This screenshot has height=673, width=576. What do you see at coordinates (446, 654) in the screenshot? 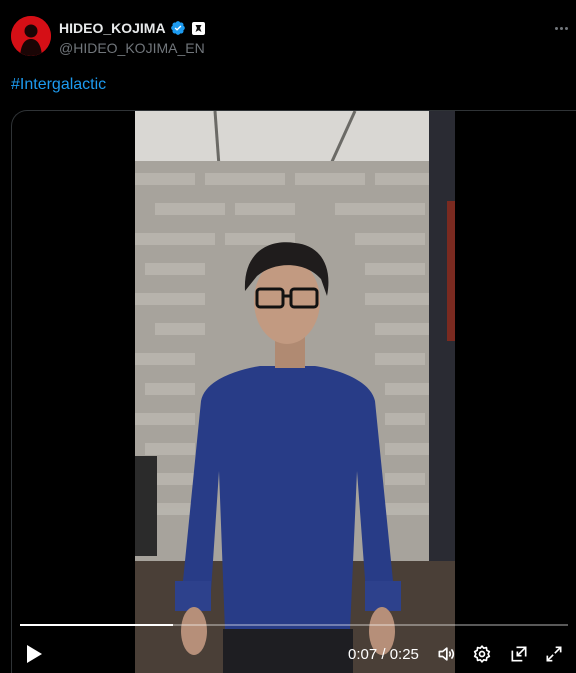
I see `volume-icon` at bounding box center [446, 654].